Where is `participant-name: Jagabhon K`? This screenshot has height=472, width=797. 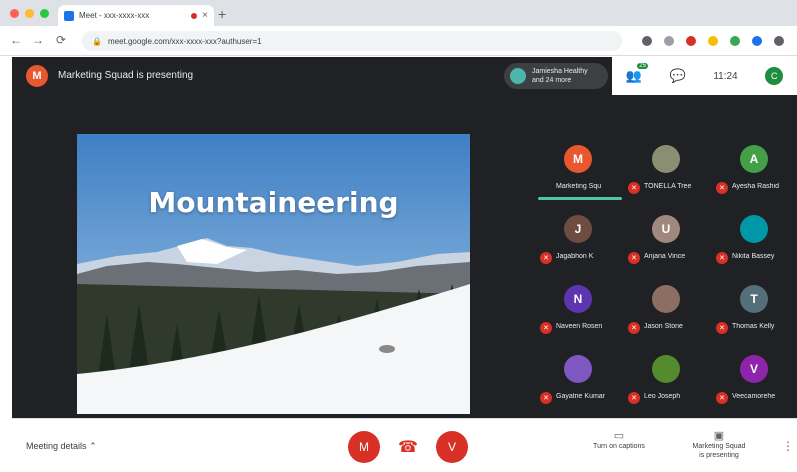 participant-name: Jagabhon K is located at coordinates (575, 256).